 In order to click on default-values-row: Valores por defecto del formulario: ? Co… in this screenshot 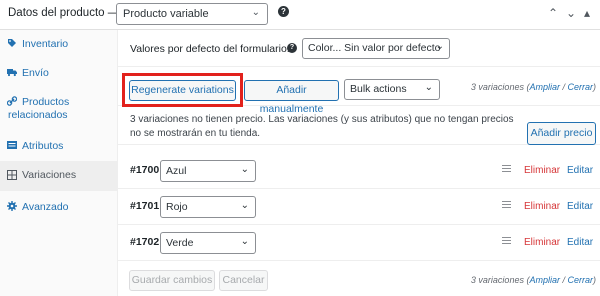, I will do `click(359, 48)`.